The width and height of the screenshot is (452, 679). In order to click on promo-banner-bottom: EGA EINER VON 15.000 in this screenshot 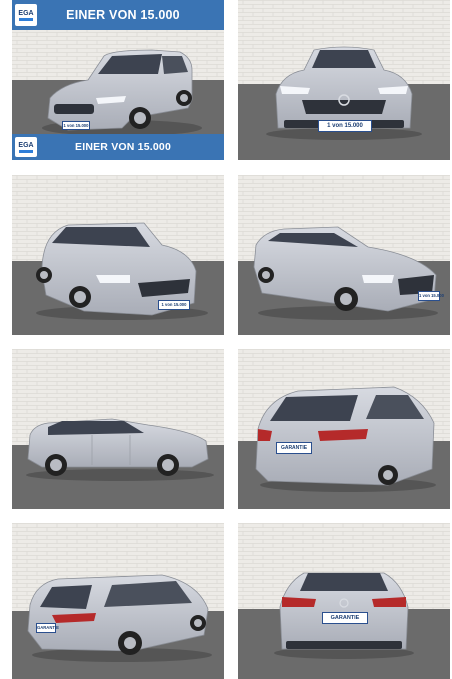, I will do `click(118, 147)`.